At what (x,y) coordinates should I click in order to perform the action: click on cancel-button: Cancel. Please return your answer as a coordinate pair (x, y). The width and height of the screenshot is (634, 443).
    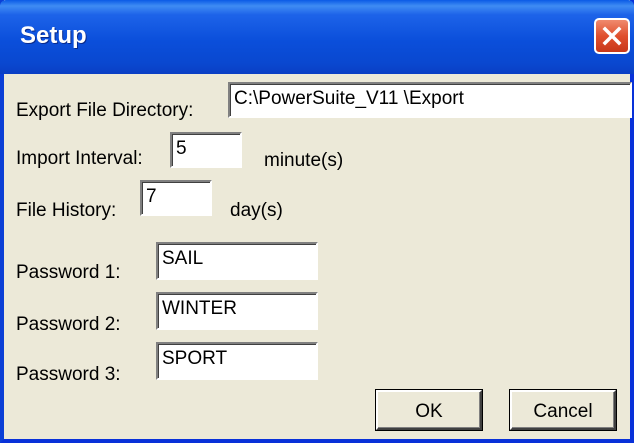
    Looking at the image, I should click on (563, 410).